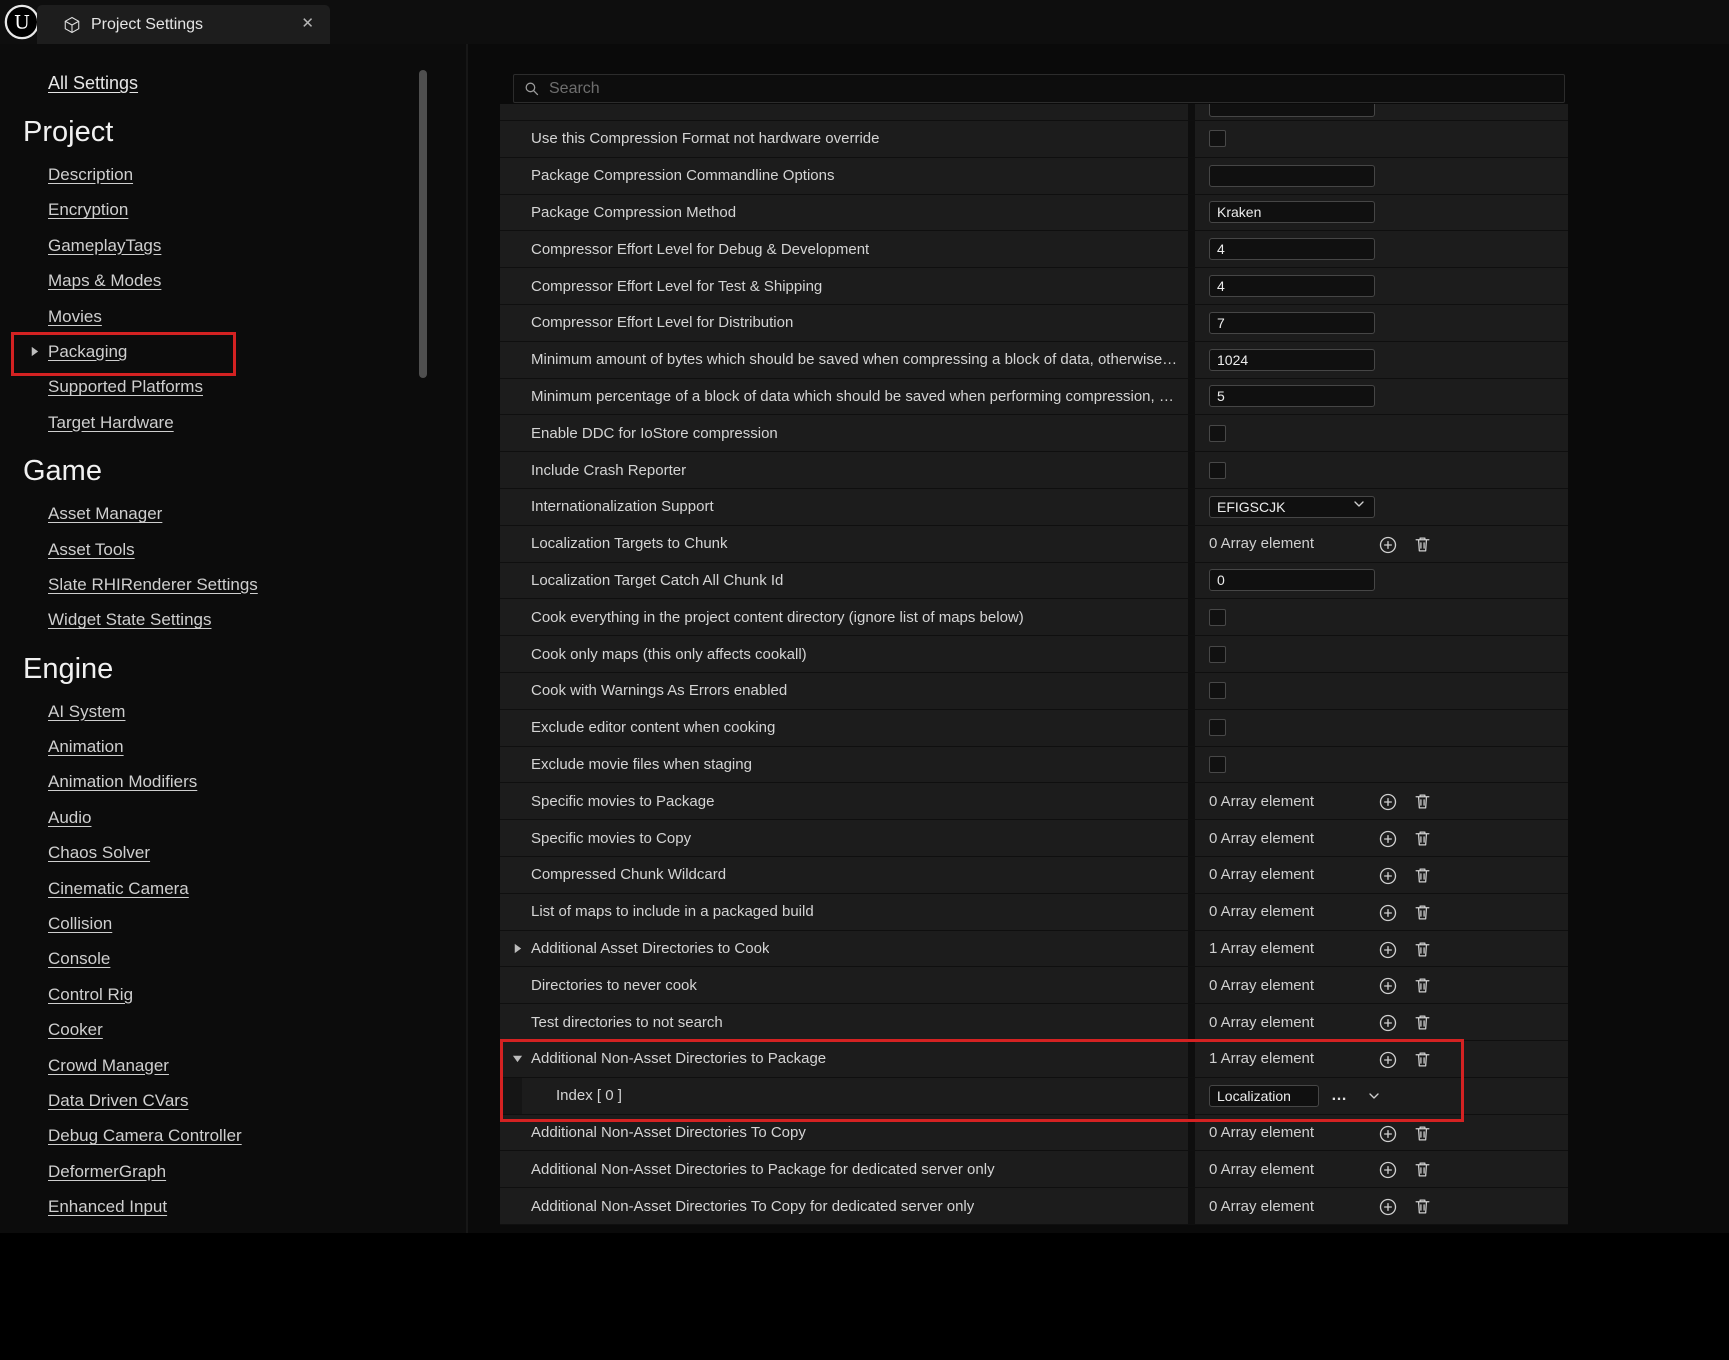  What do you see at coordinates (233, 245) in the screenshot?
I see `sidebar-item-gameplaytags: GameplayTags` at bounding box center [233, 245].